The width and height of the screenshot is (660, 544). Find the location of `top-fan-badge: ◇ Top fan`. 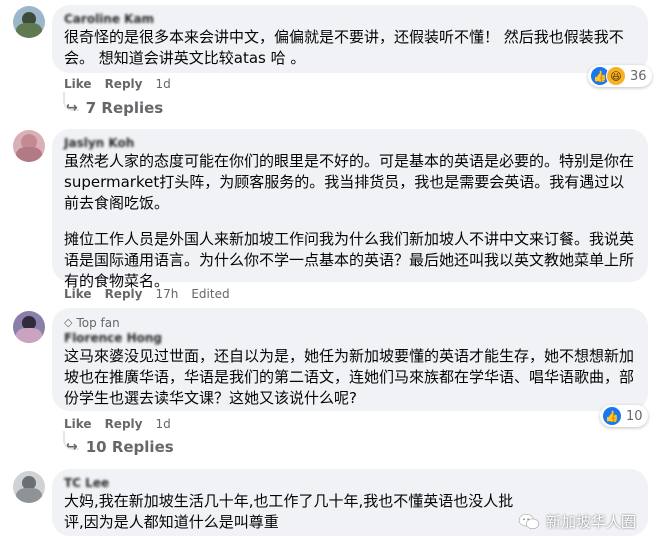

top-fan-badge: ◇ Top fan is located at coordinates (350, 323).